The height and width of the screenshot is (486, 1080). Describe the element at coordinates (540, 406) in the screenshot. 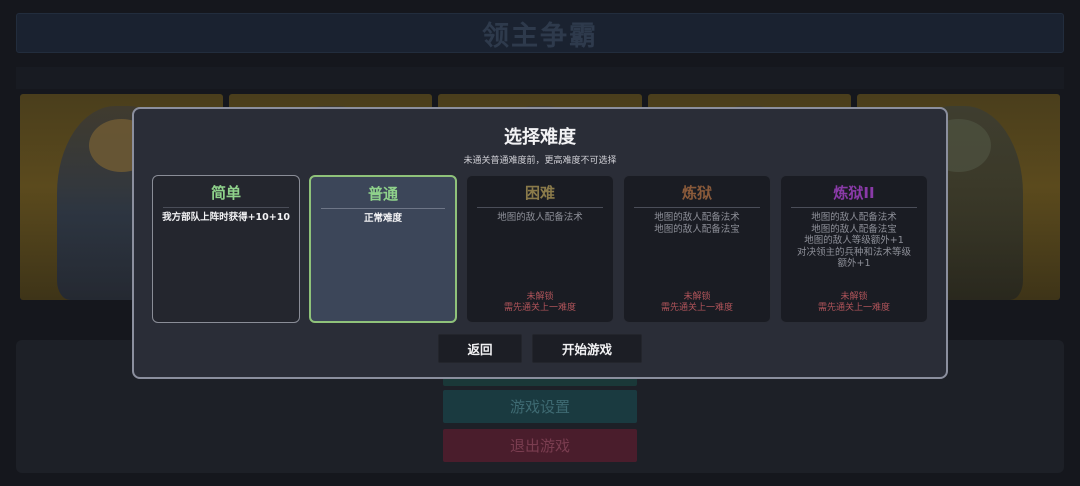

I see `game-settings-button: 游戏设置` at that location.